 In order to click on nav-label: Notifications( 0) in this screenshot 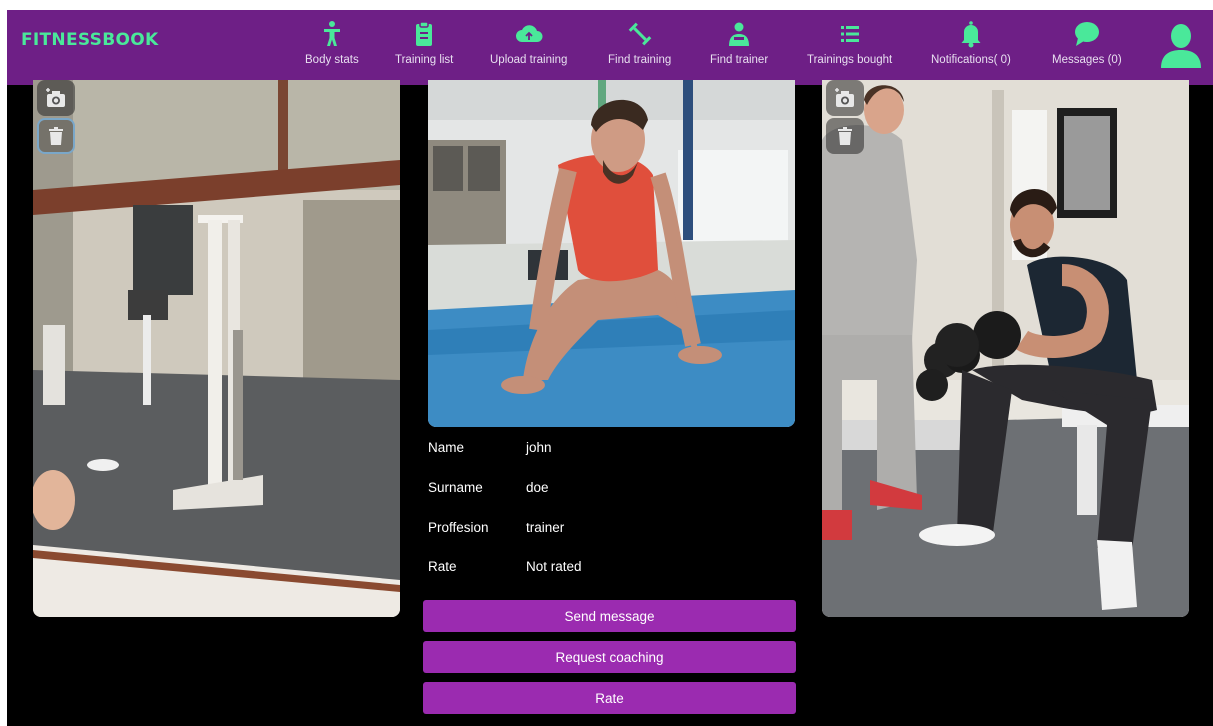, I will do `click(971, 60)`.